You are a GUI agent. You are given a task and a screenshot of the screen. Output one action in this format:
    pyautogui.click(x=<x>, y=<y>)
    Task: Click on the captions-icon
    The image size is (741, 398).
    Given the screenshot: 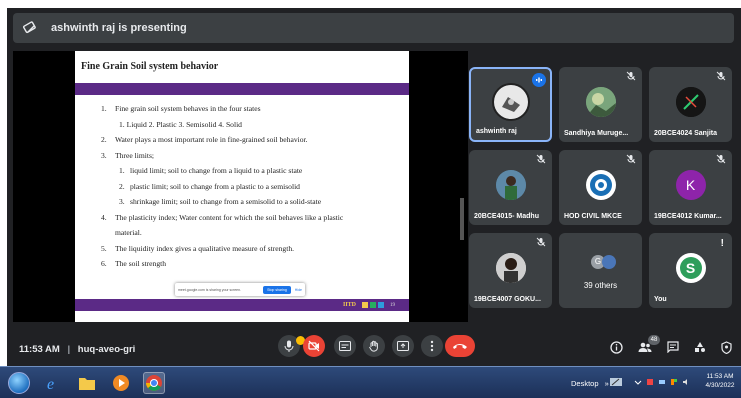 What is the action you would take?
    pyautogui.click(x=345, y=346)
    